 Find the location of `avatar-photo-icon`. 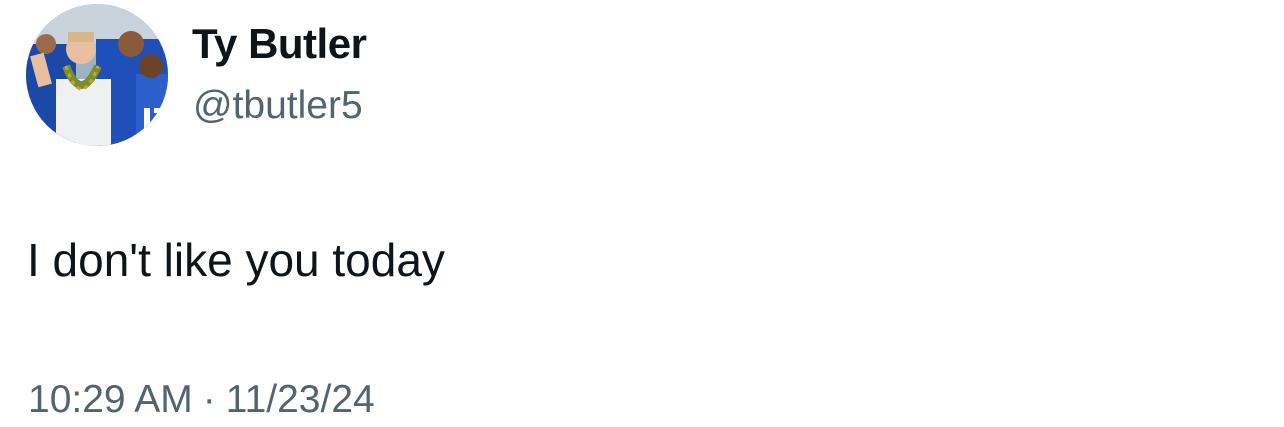

avatar-photo-icon is located at coordinates (97, 75).